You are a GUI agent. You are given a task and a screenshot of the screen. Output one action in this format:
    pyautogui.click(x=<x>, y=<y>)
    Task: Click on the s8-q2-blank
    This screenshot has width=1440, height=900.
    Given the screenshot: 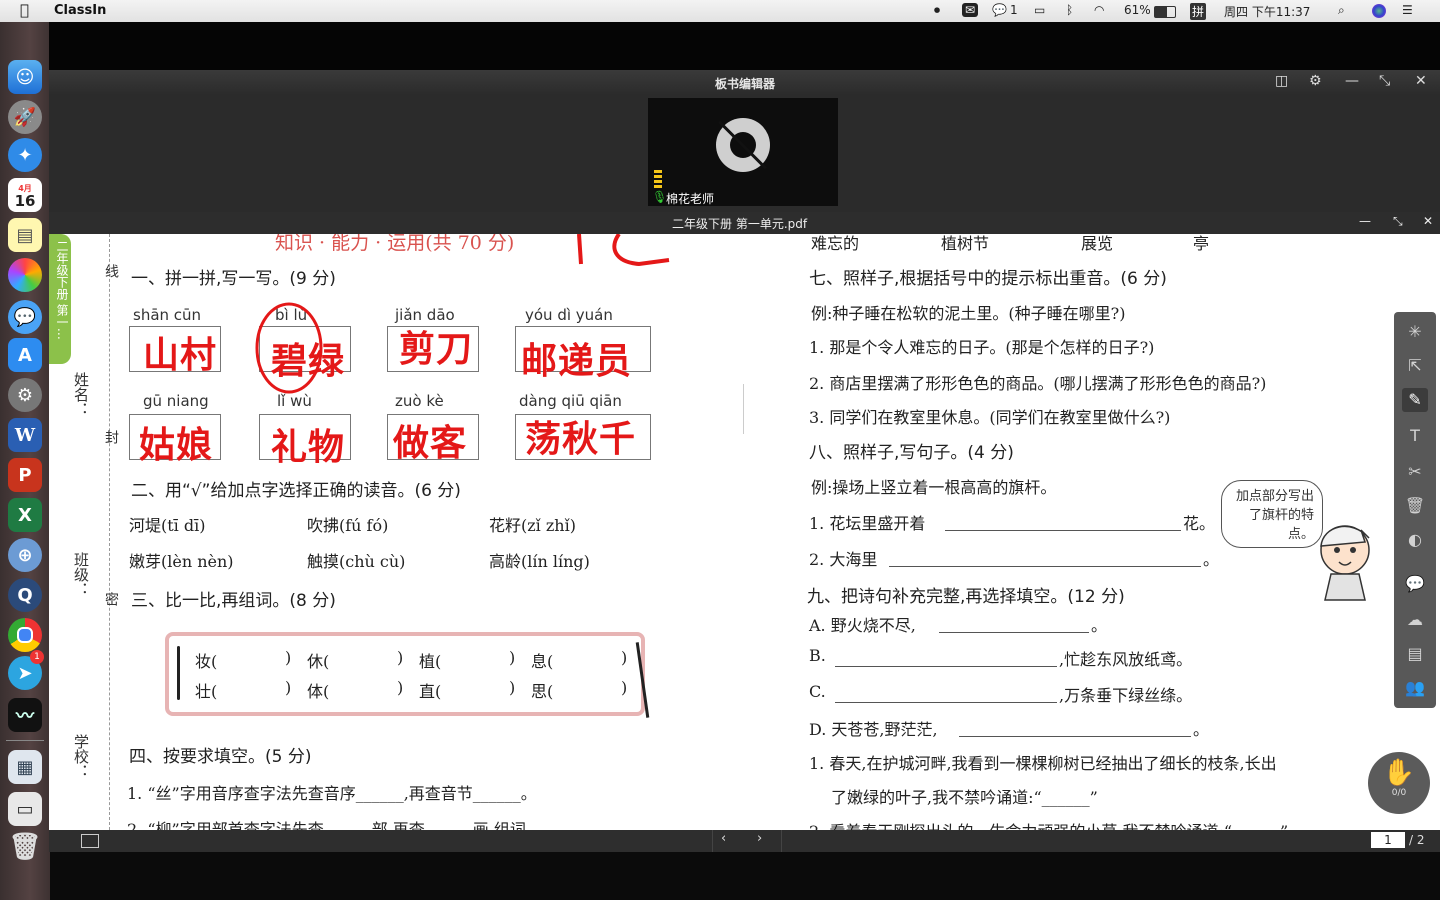 What is the action you would take?
    pyautogui.click(x=1045, y=566)
    